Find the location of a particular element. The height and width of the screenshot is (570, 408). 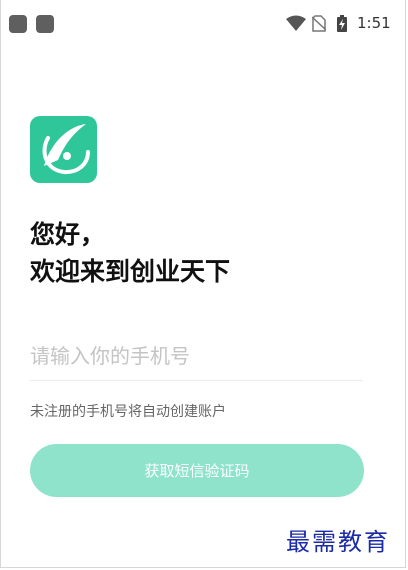

battery-charging-icon is located at coordinates (342, 23).